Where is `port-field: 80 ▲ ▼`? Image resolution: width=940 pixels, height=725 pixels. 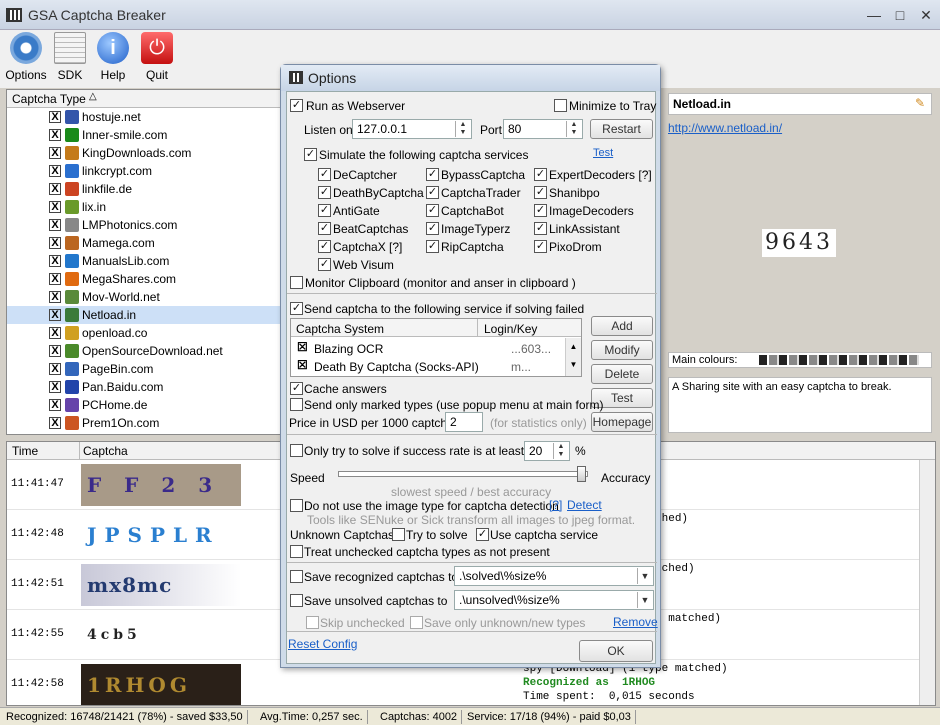
port-field: 80 ▲ ▼ is located at coordinates (543, 129).